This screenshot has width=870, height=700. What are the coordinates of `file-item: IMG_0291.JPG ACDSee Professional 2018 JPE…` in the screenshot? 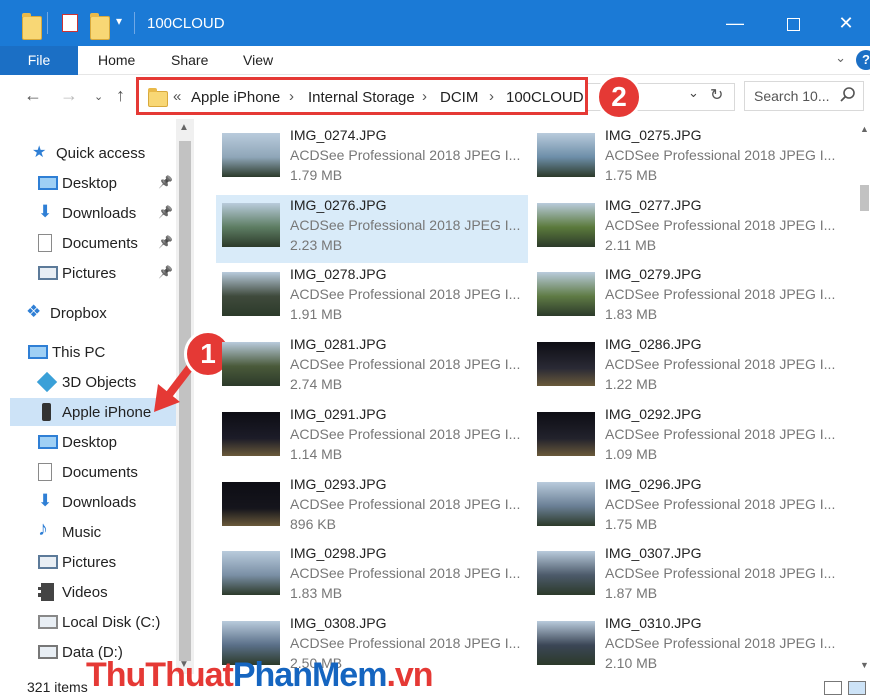 It's located at (372, 438).